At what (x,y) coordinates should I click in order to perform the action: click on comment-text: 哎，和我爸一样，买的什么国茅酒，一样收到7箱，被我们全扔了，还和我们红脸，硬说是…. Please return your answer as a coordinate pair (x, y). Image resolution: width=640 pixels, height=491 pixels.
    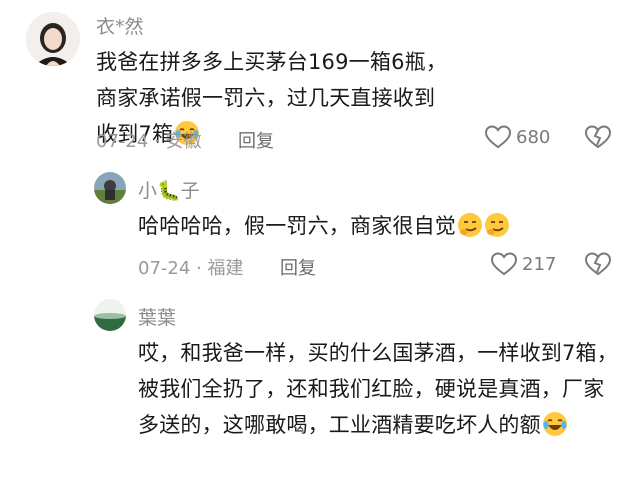
    Looking at the image, I should click on (378, 389).